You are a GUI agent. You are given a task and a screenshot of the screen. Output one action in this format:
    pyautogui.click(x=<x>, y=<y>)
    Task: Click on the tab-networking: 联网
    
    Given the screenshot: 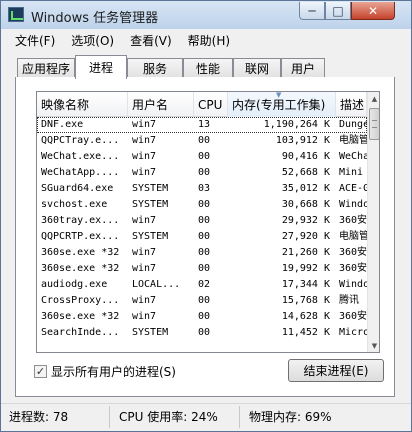 What is the action you would take?
    pyautogui.click(x=257, y=68)
    